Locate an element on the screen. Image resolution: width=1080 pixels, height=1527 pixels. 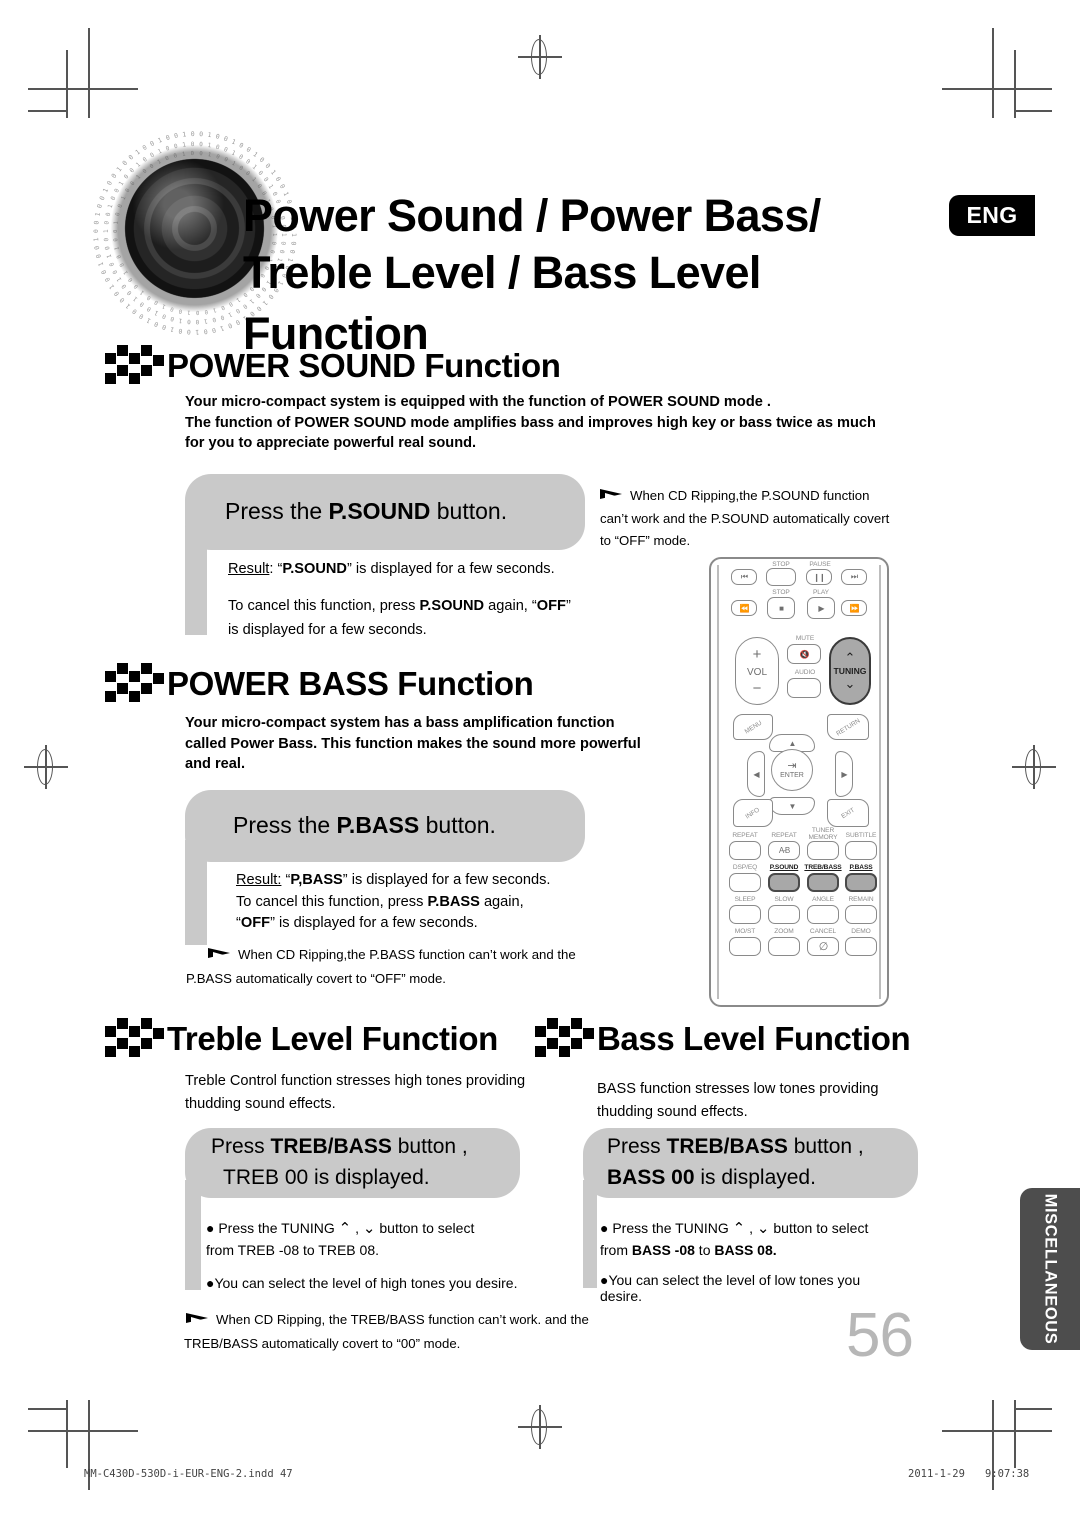
remote-button-stop: ■ is located at coordinates (781, 608).